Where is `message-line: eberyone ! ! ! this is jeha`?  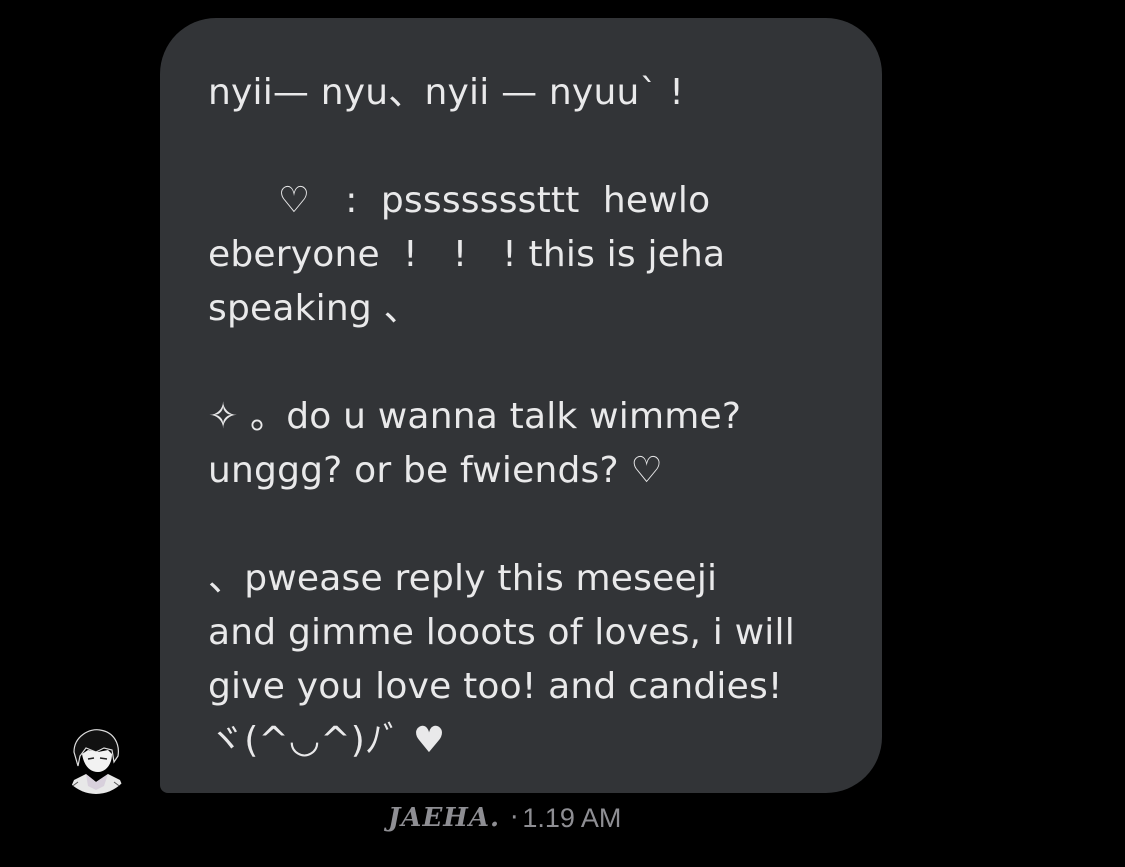
message-line: eberyone ! ! ! this is jeha is located at coordinates (467, 254).